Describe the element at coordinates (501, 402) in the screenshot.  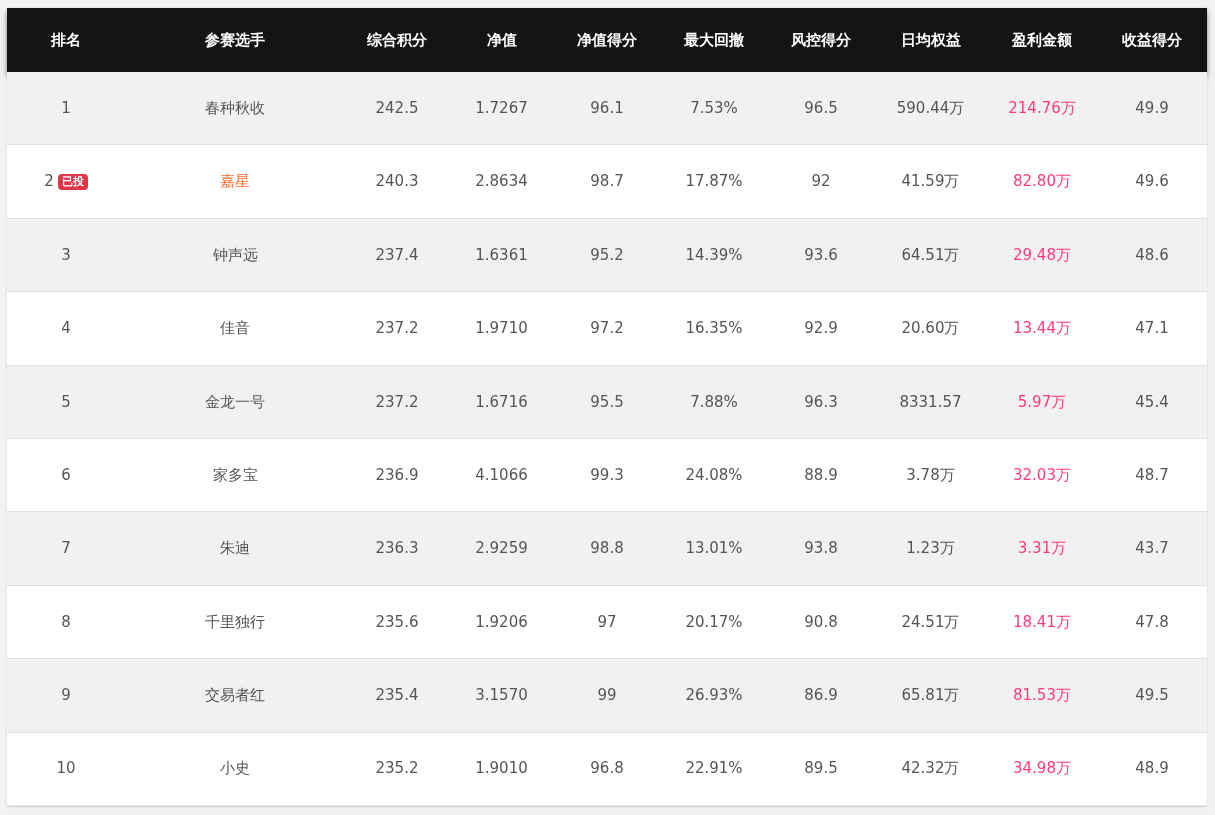
I see `table-cell-text: 1.6716` at that location.